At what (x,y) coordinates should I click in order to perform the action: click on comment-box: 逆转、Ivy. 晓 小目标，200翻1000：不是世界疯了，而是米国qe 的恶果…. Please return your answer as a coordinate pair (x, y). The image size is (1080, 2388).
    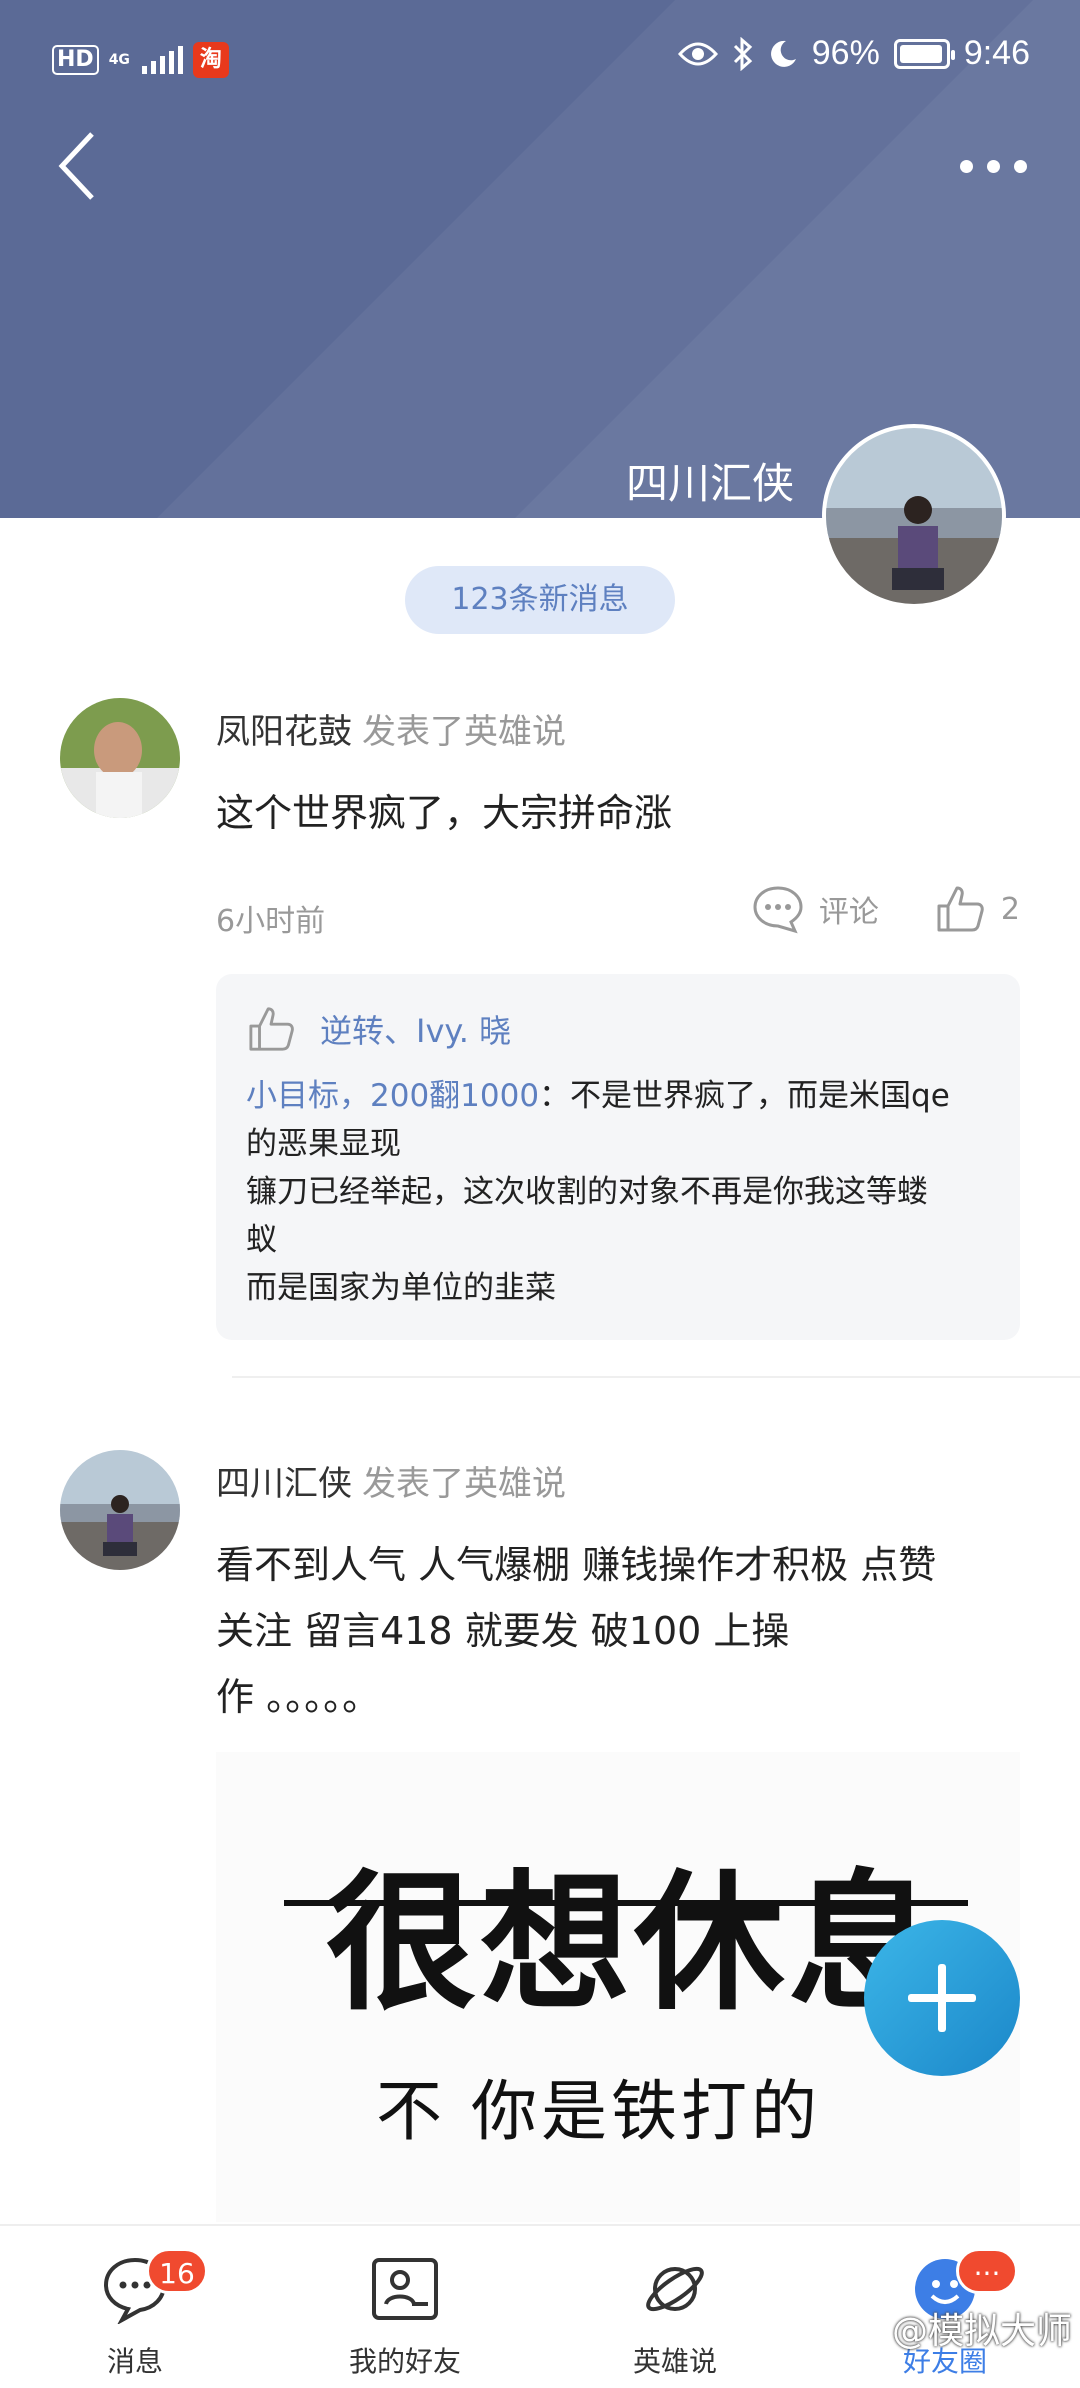
    Looking at the image, I should click on (618, 1157).